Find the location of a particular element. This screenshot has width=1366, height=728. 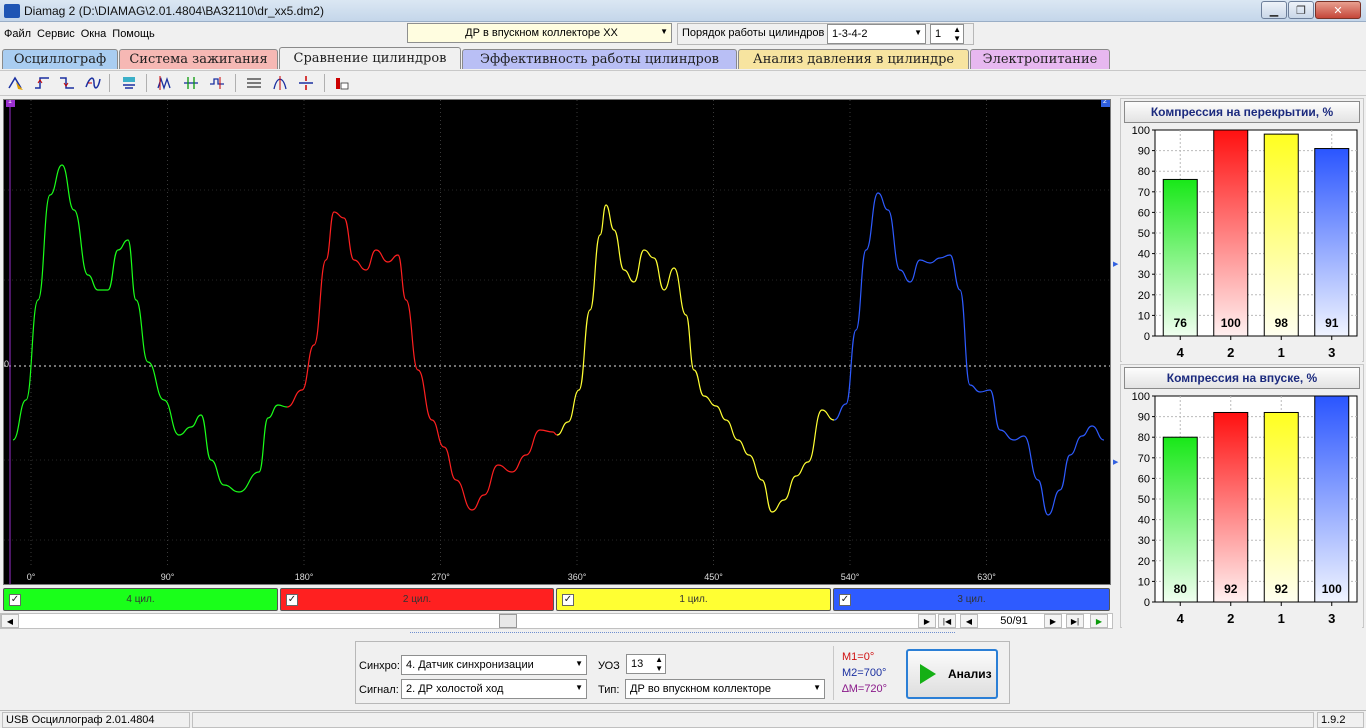

grid-lines-icon is located at coordinates (254, 83).